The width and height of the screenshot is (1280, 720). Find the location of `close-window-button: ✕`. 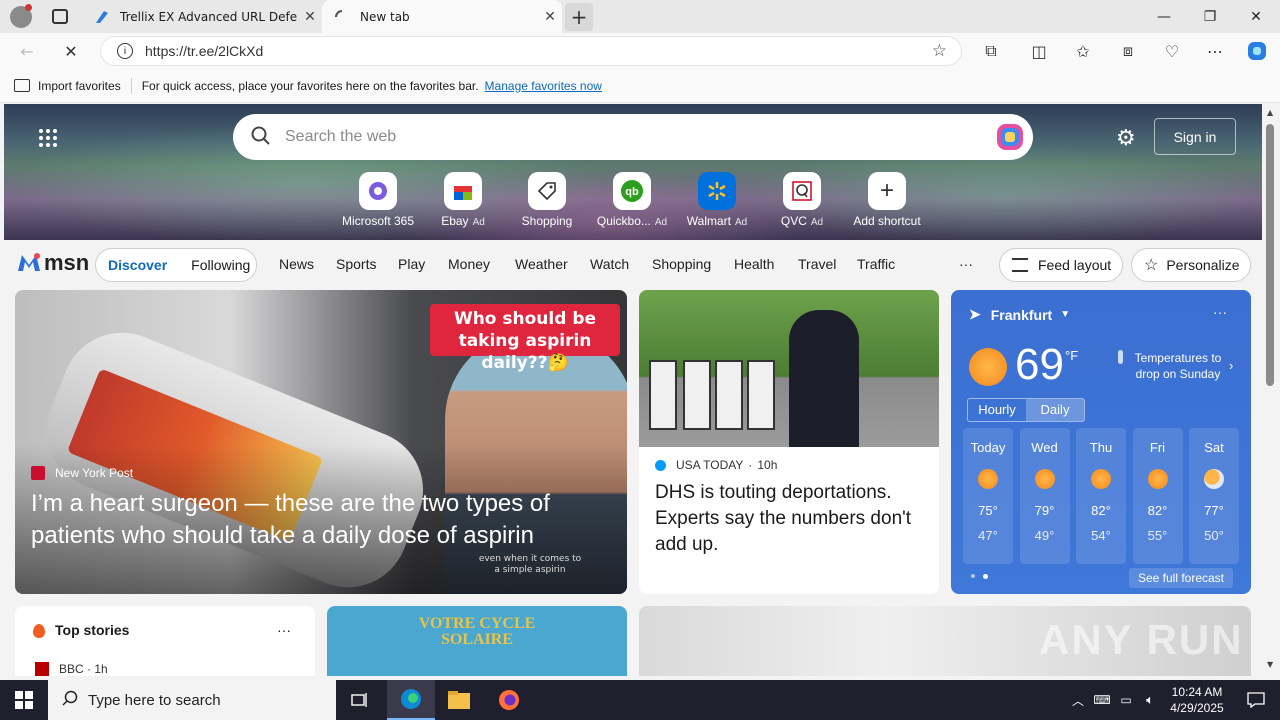

close-window-button: ✕ is located at coordinates (1256, 16).